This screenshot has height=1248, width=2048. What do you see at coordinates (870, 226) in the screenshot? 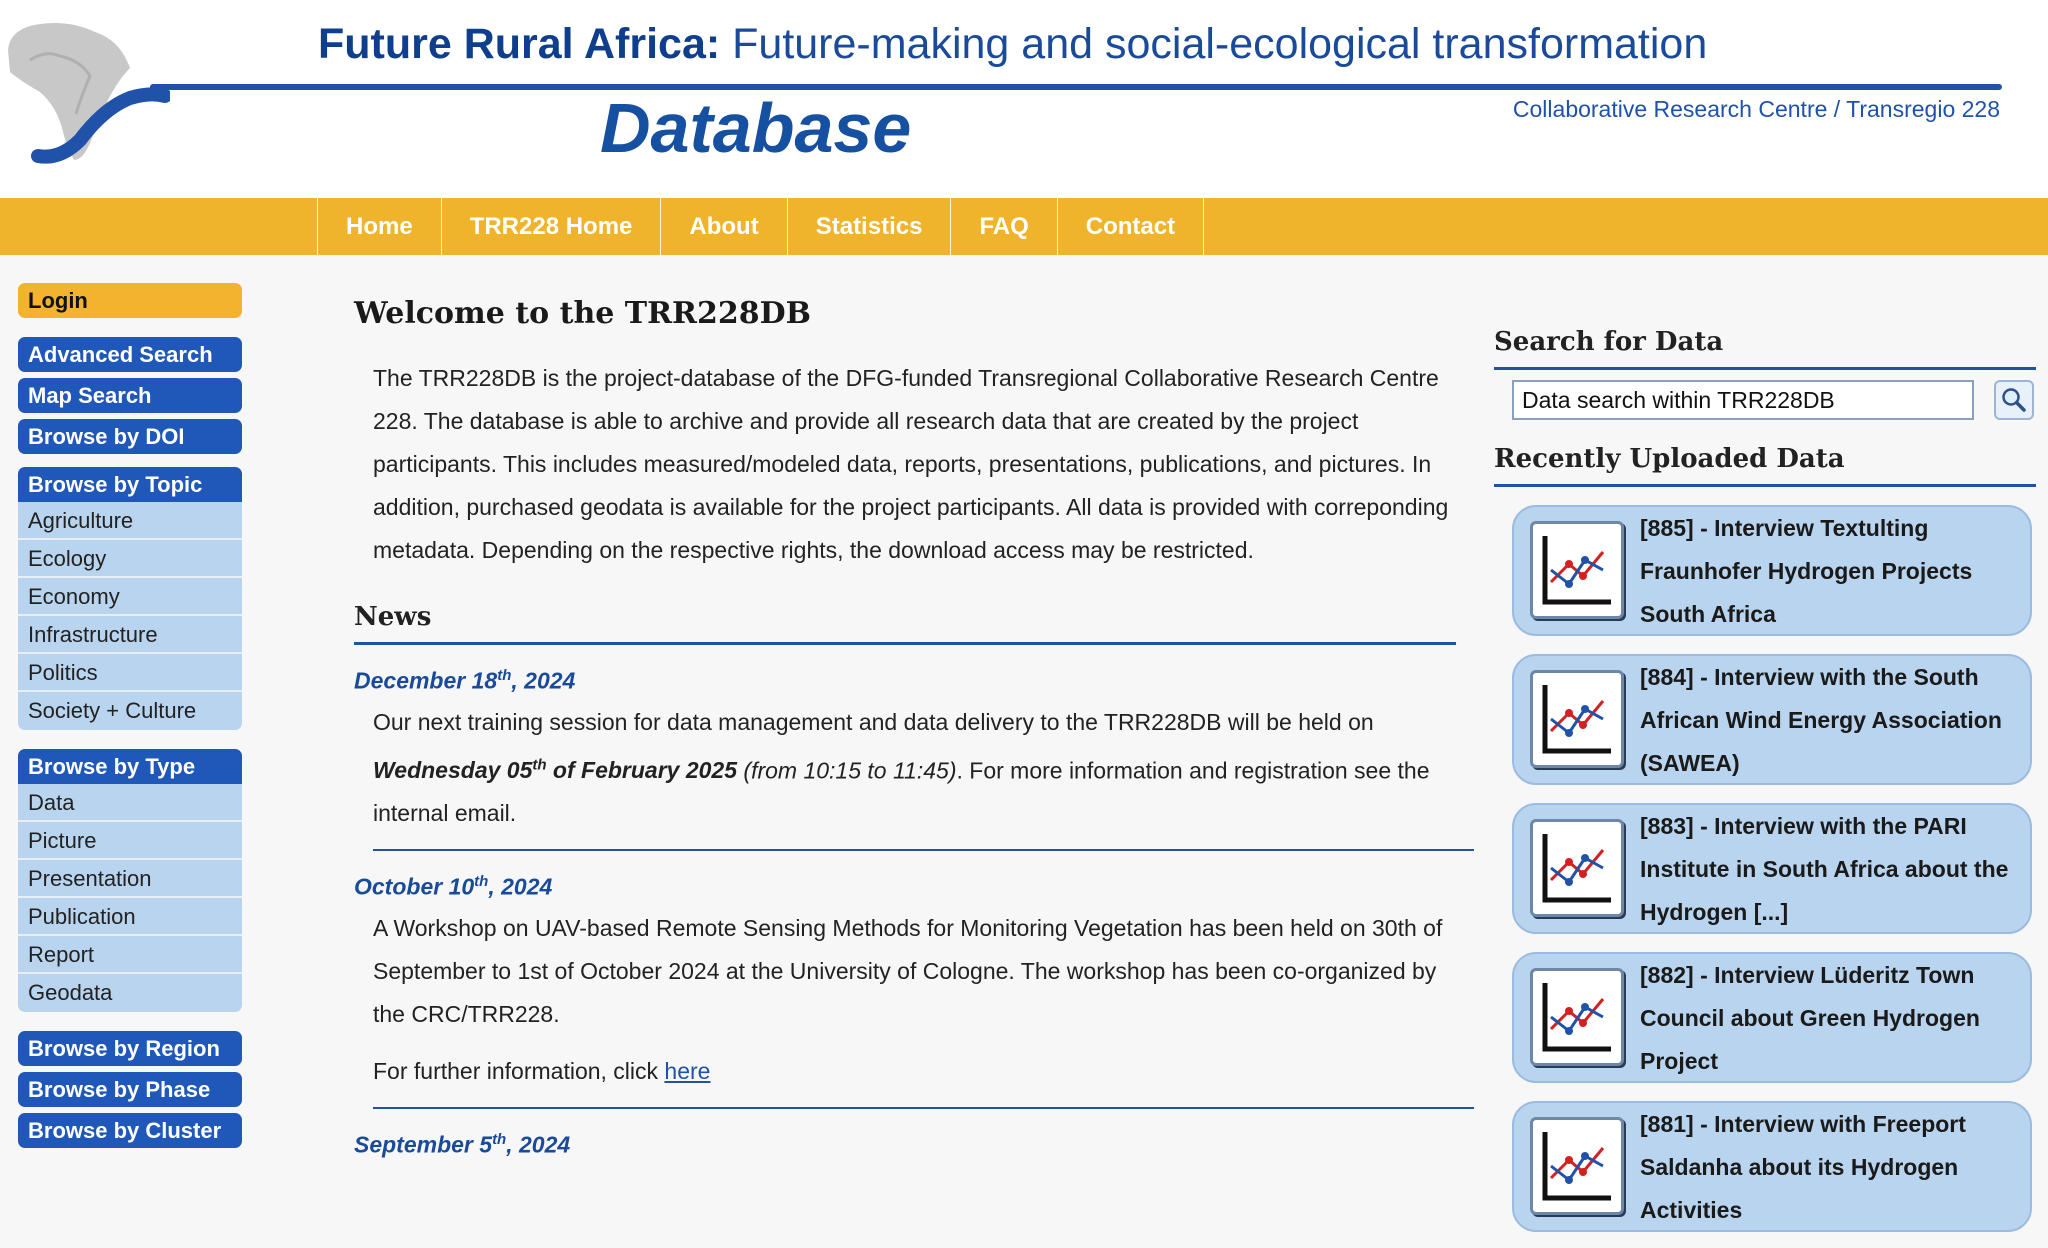
I see `nav-statistics: Statistics` at bounding box center [870, 226].